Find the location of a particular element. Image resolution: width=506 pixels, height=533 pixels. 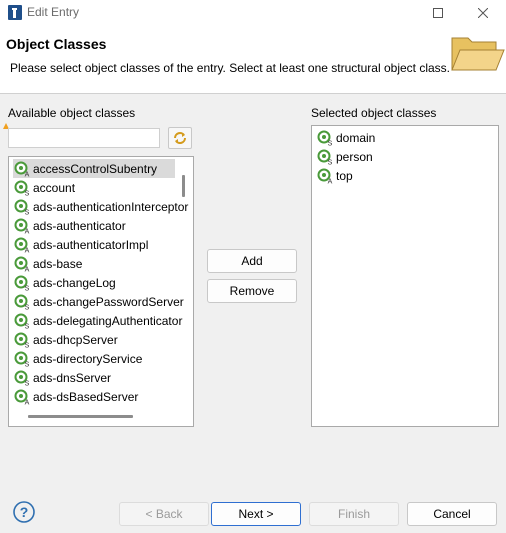

available-item-label: ads-dsBasedServer is located at coordinates (86, 396).